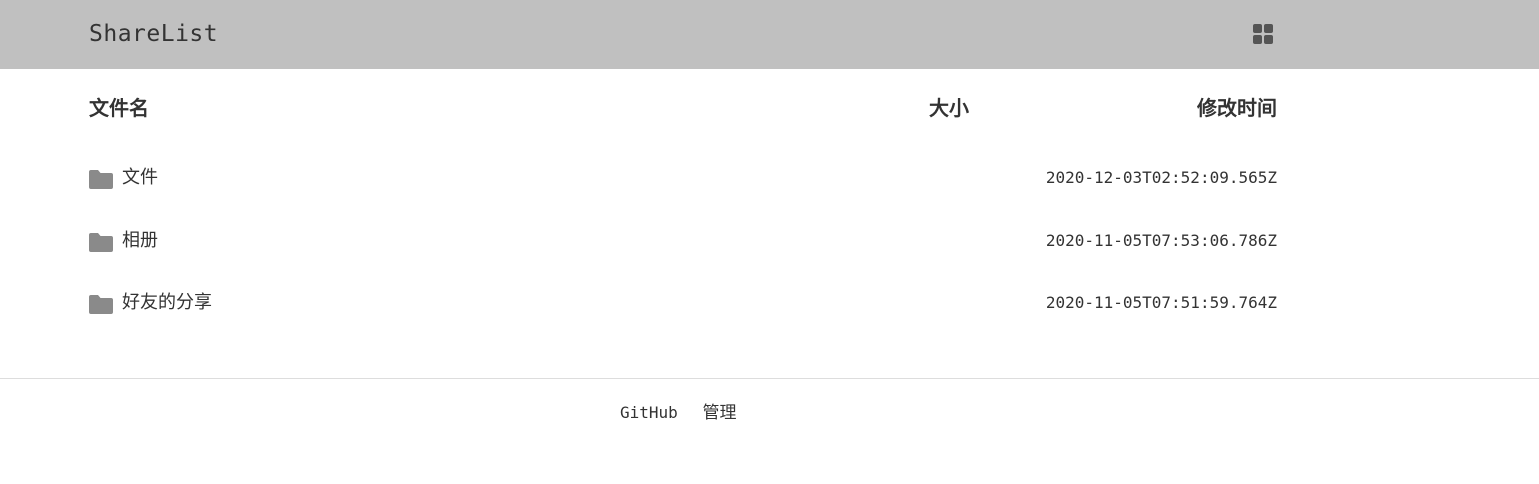  Describe the element at coordinates (167, 303) in the screenshot. I see `file-name: 好友的分享` at that location.